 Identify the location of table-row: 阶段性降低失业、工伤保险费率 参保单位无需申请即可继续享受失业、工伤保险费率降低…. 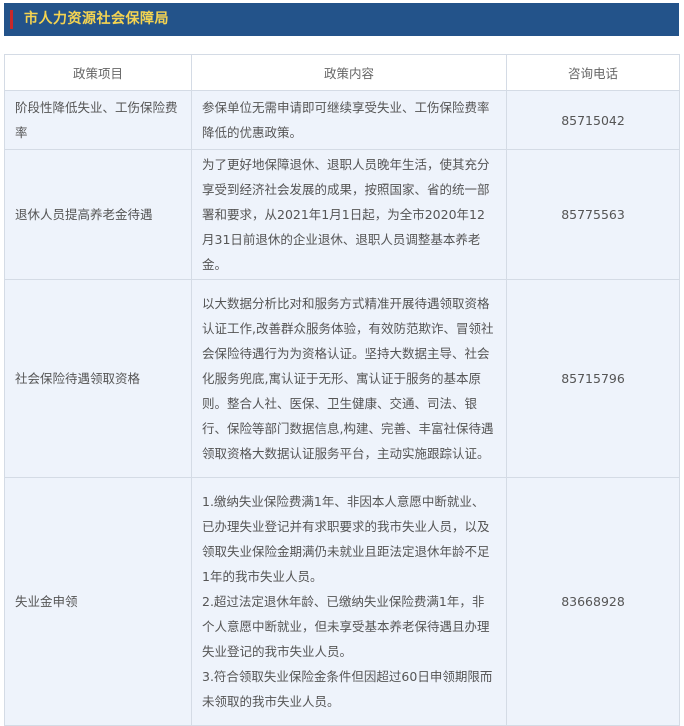
(342, 120).